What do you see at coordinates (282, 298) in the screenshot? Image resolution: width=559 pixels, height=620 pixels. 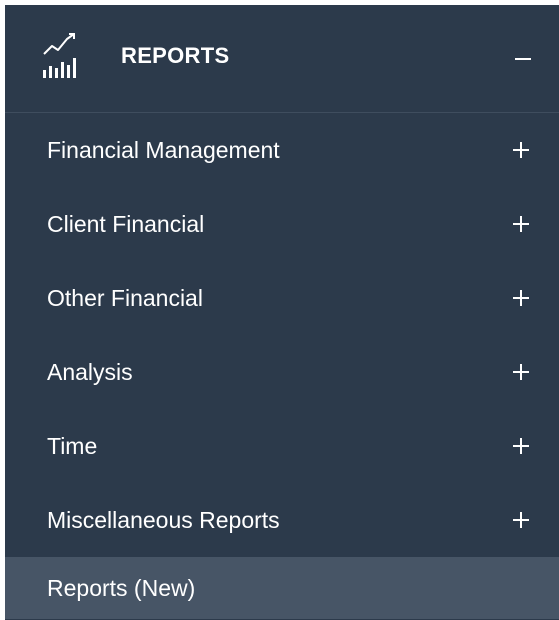 I see `menu-item-other-financial: Other Financial` at bounding box center [282, 298].